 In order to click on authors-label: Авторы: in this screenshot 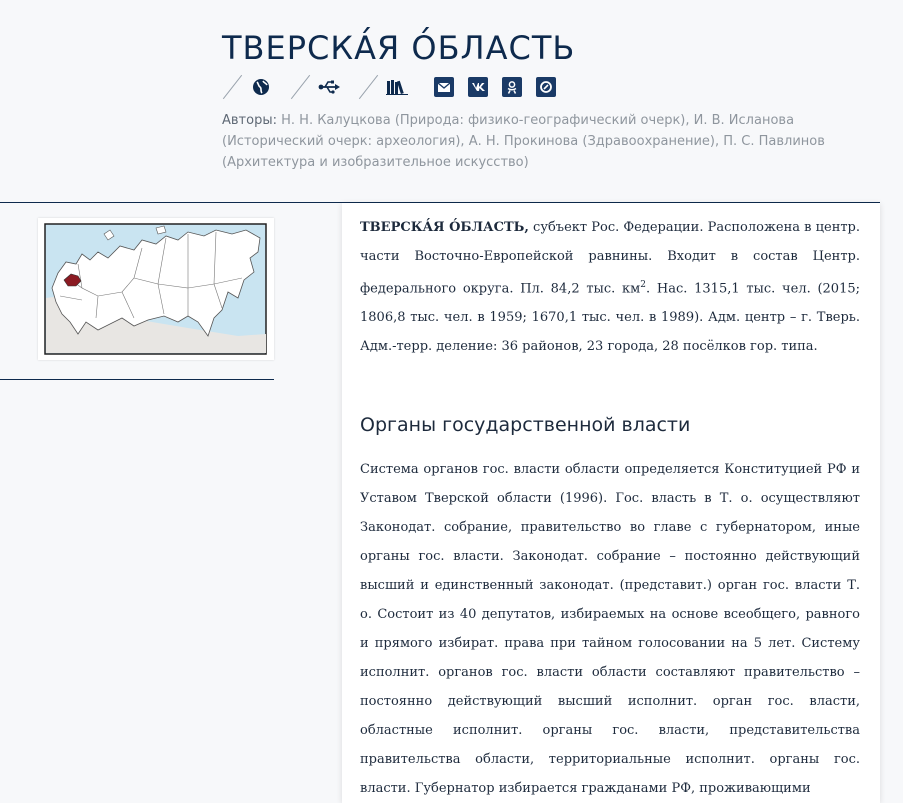, I will do `click(249, 120)`.